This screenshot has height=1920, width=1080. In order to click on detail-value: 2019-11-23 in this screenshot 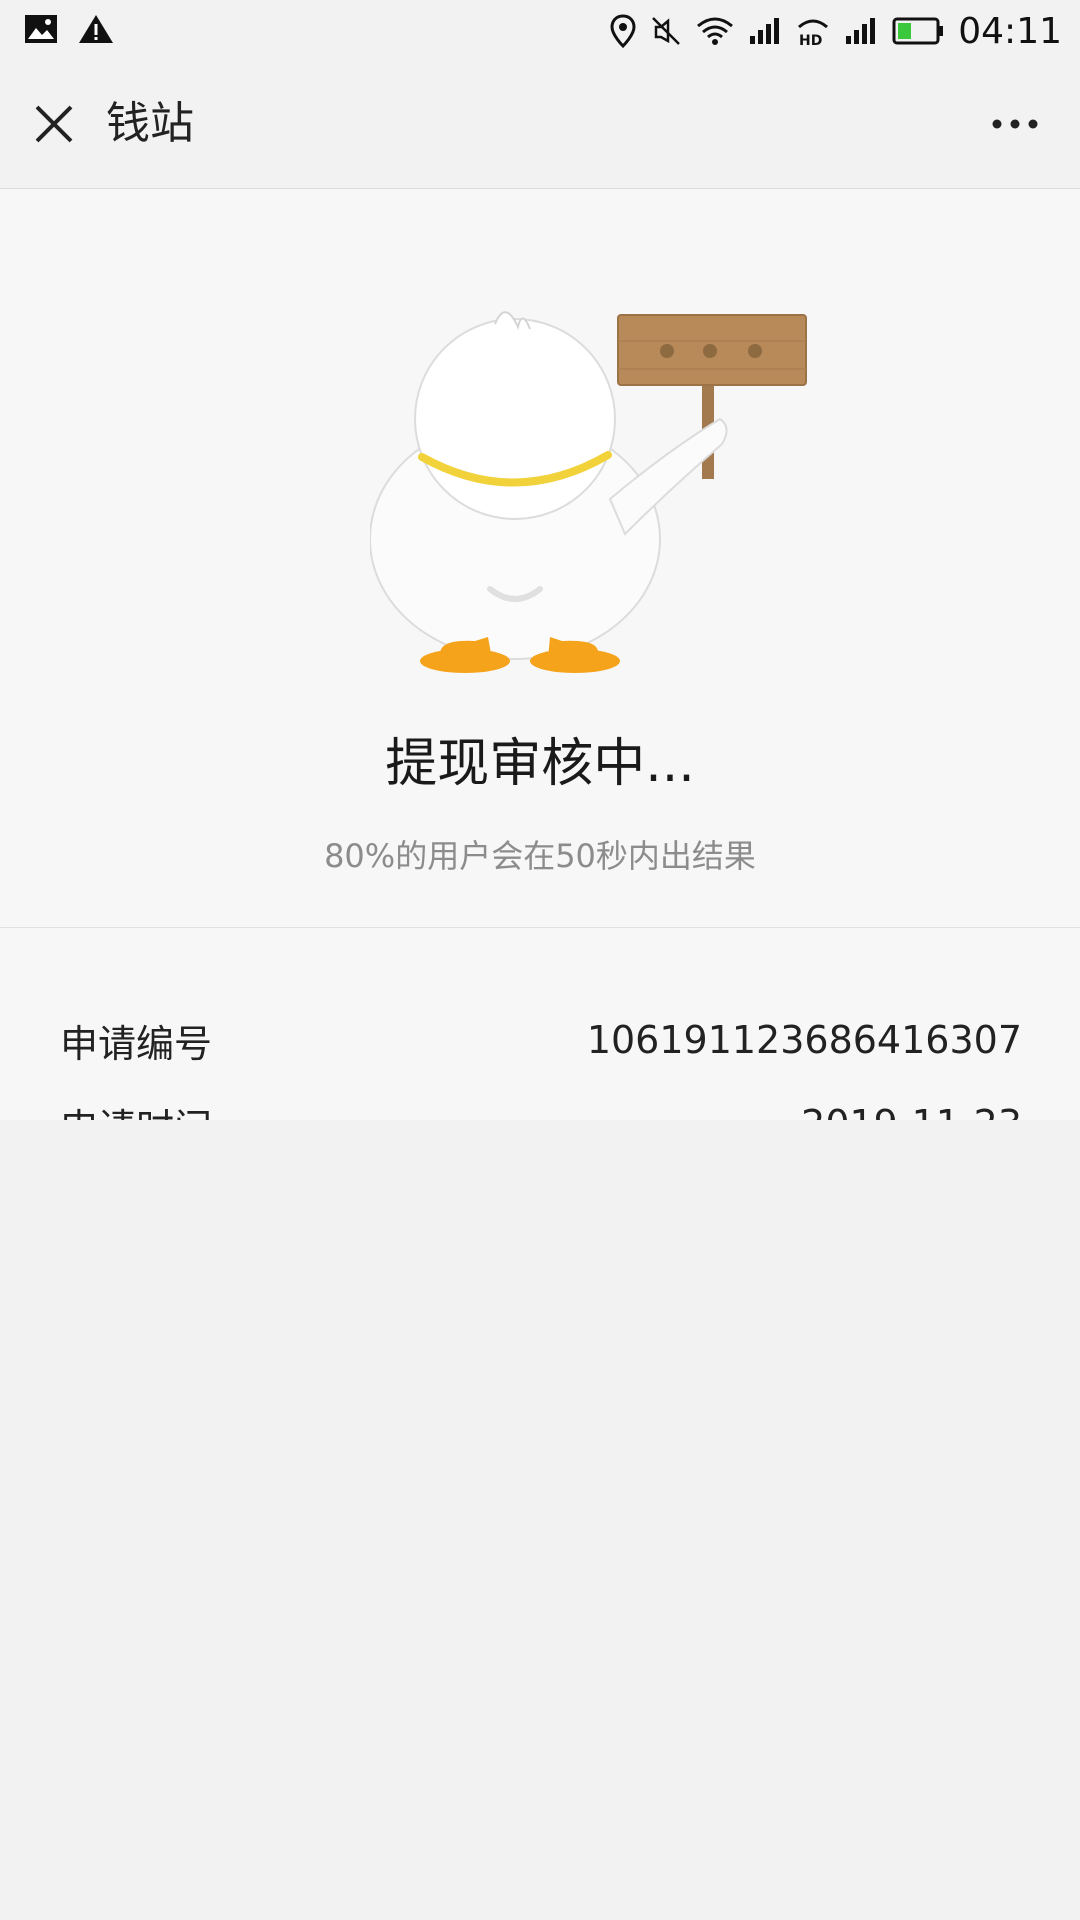, I will do `click(911, 1111)`.